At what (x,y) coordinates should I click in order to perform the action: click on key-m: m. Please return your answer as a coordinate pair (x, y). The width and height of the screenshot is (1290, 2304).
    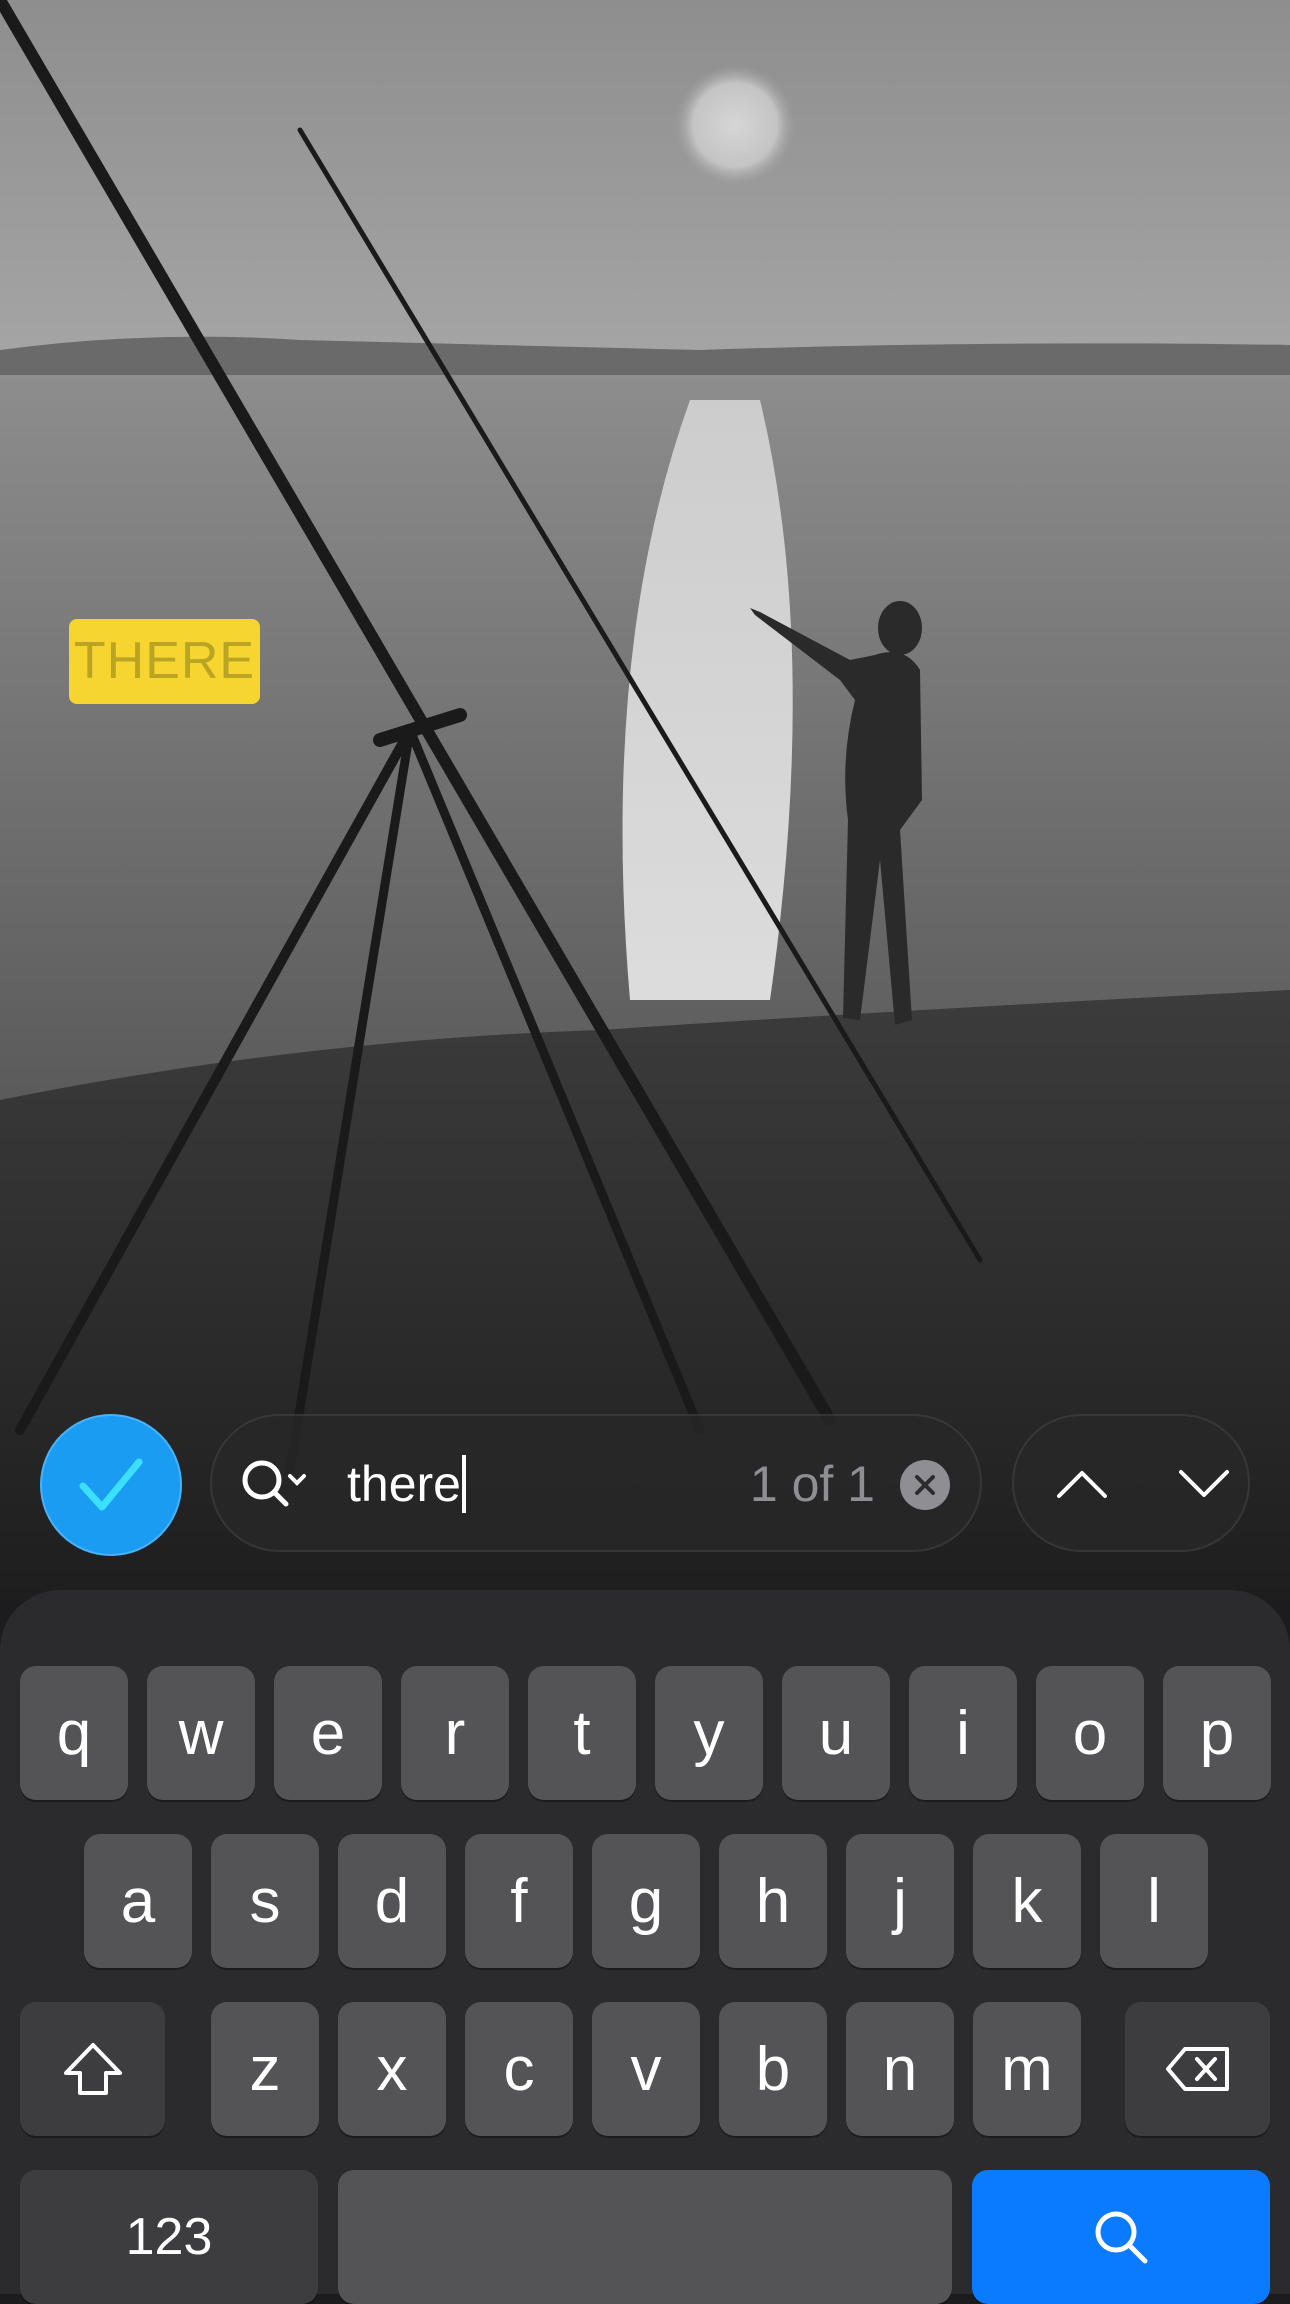
    Looking at the image, I should click on (1027, 2069).